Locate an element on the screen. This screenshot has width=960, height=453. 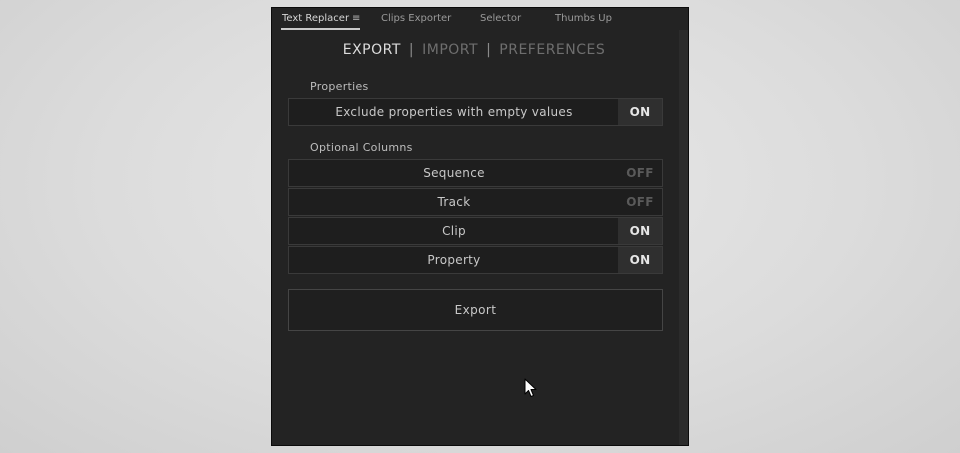
track-label: Track is located at coordinates (454, 202).